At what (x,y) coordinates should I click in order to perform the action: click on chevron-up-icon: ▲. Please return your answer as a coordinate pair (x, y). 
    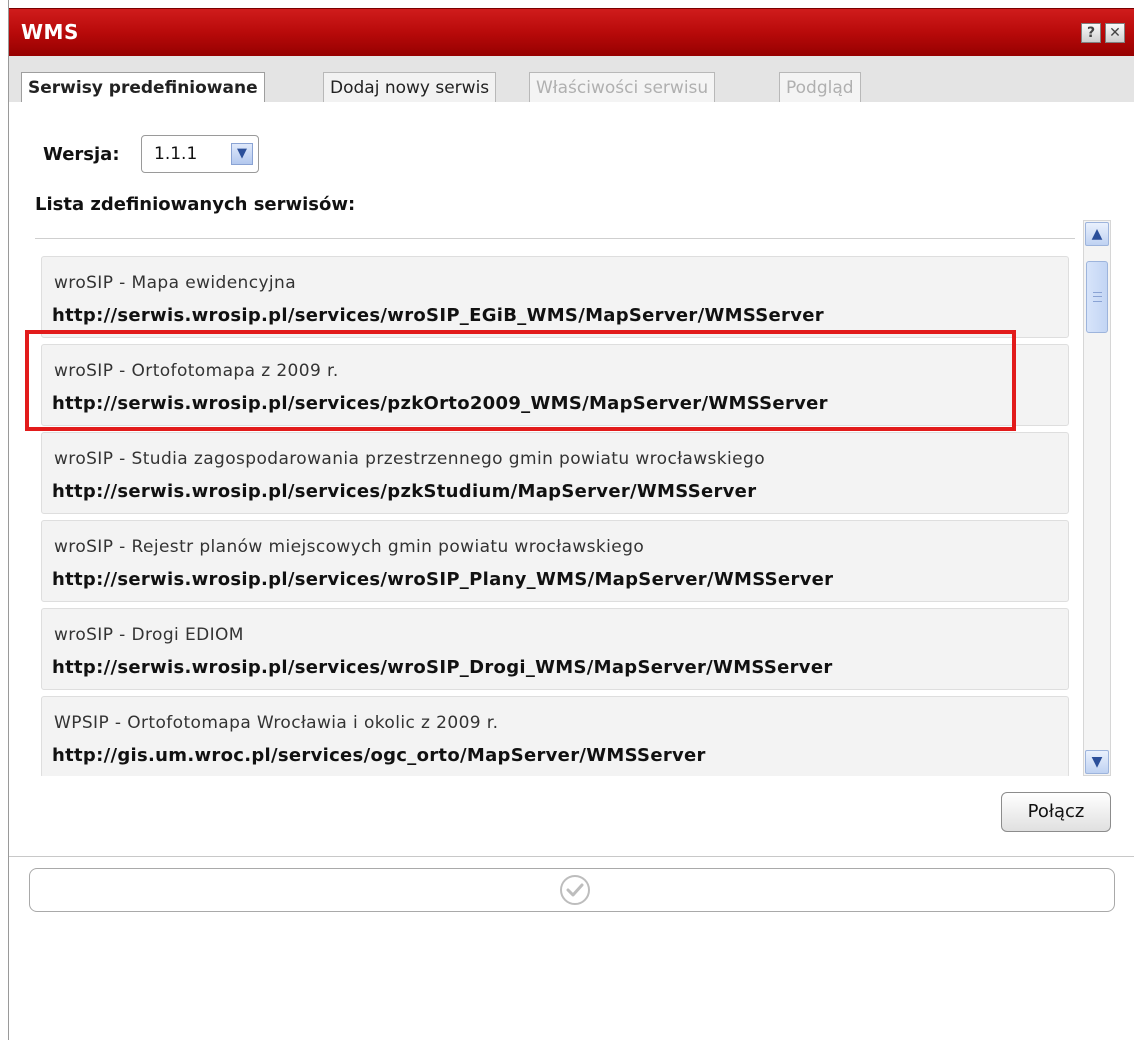
    Looking at the image, I should click on (1097, 234).